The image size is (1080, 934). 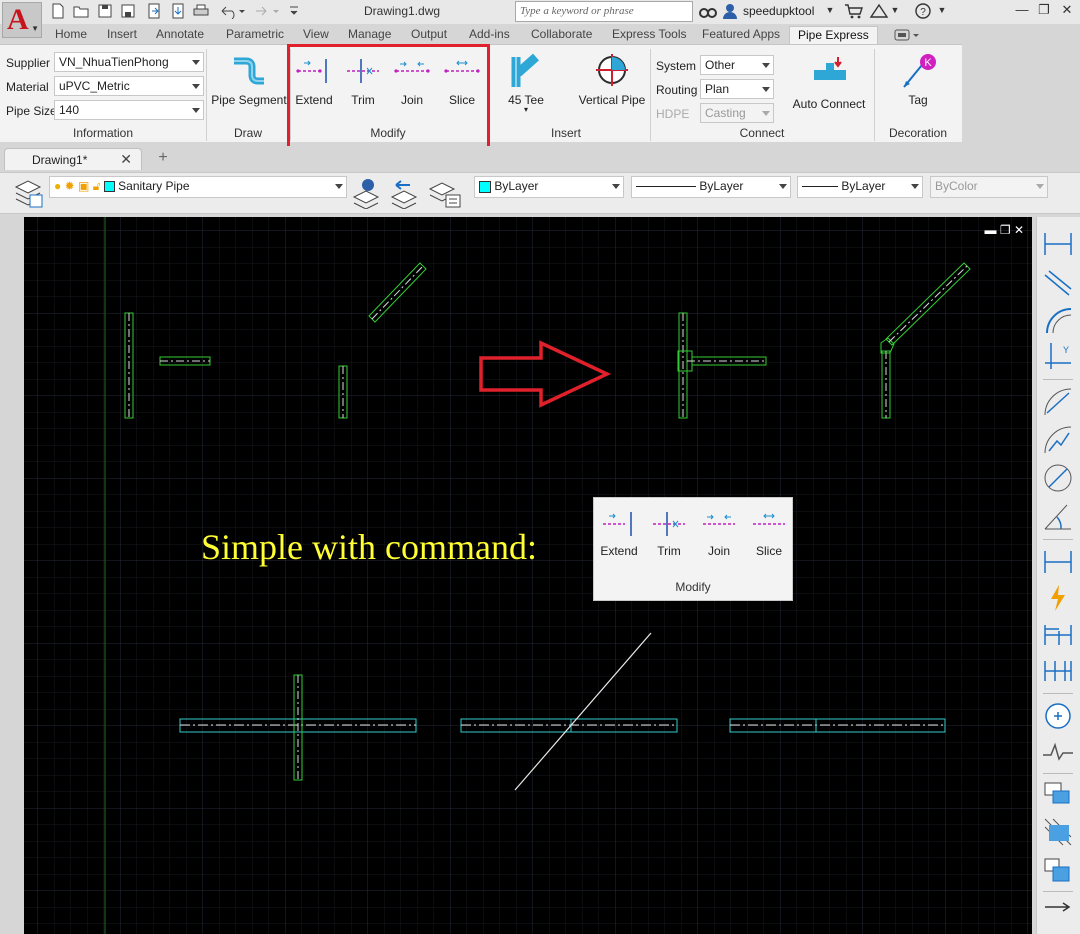 I want to click on minimize-icon: —, so click(x=1022, y=11).